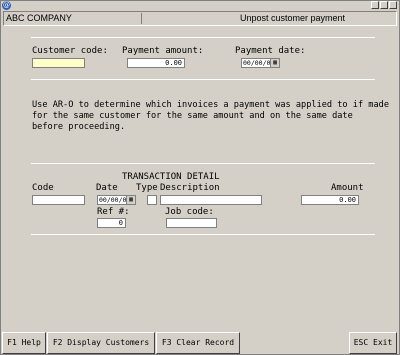 The width and height of the screenshot is (400, 355). I want to click on transaction-detail-title: TRANSACTION DETAIL, so click(171, 177).